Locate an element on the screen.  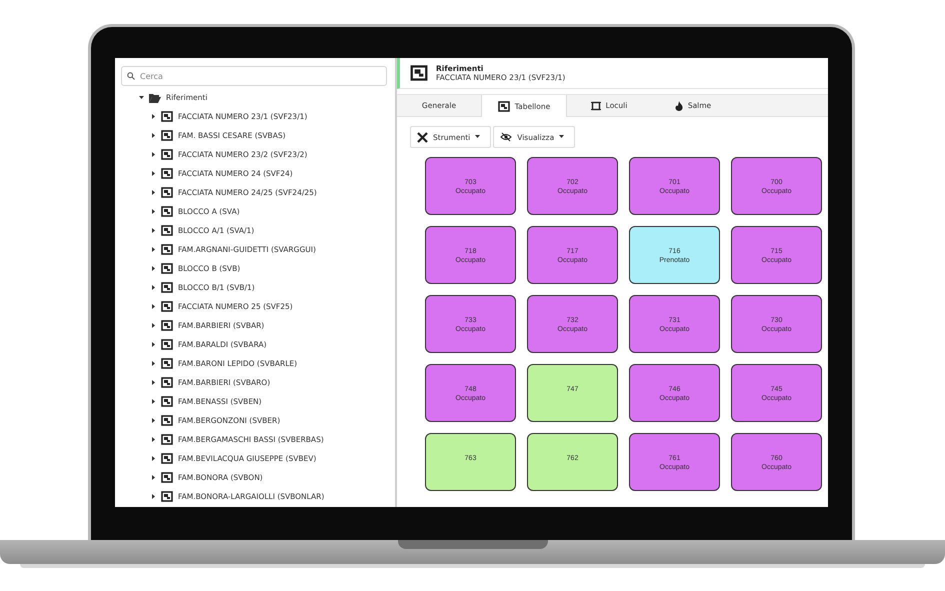
search-field: Cerca is located at coordinates (254, 76).